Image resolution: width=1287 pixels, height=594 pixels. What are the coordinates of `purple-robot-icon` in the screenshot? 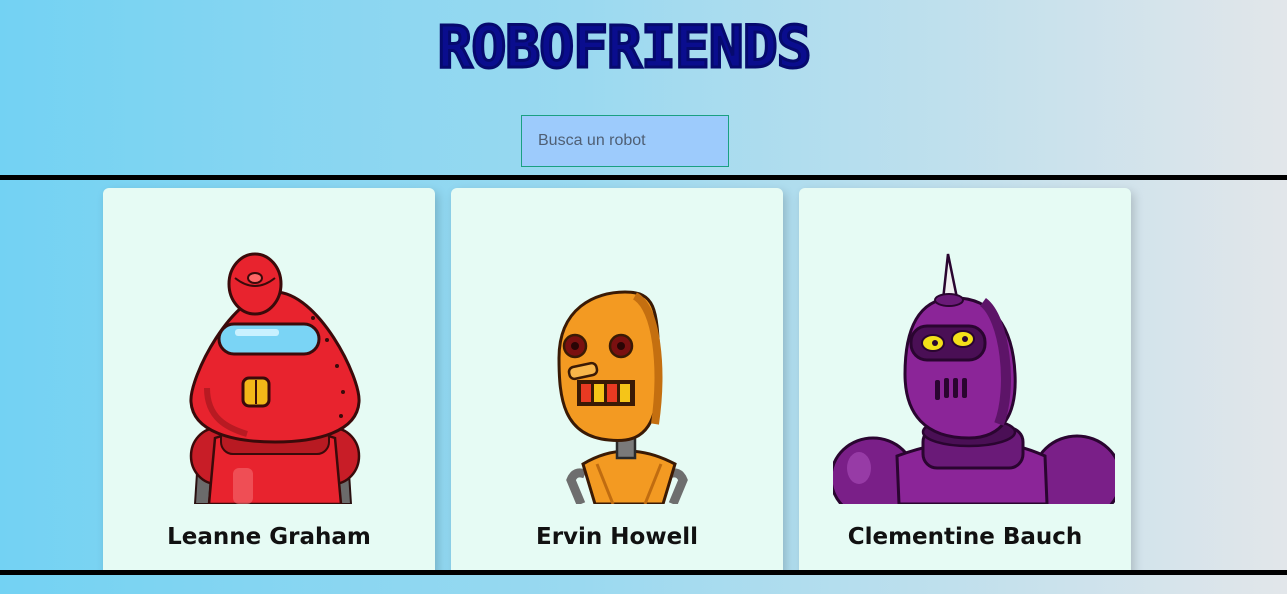 It's located at (974, 346).